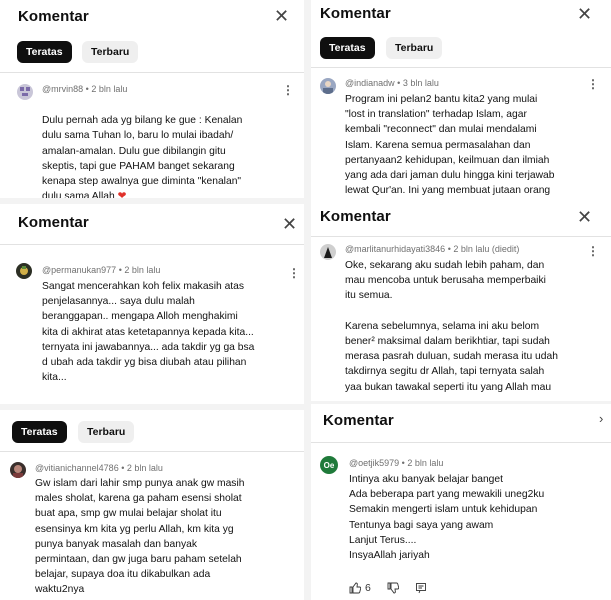  I want to click on chevron-right-icon: ›, so click(601, 418).